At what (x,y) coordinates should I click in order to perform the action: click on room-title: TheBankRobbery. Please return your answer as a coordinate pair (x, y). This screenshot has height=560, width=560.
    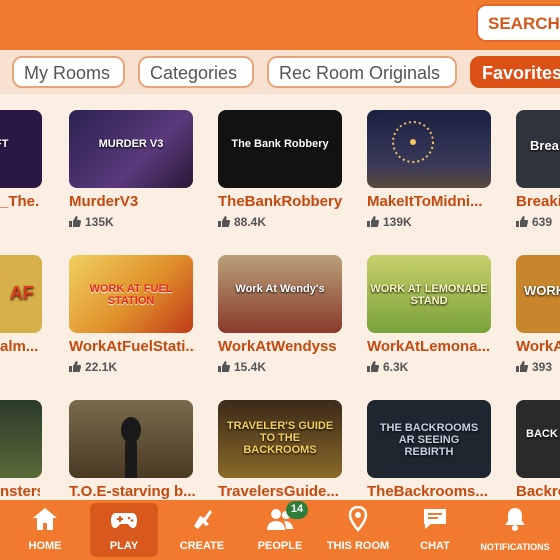
    Looking at the image, I should click on (280, 201).